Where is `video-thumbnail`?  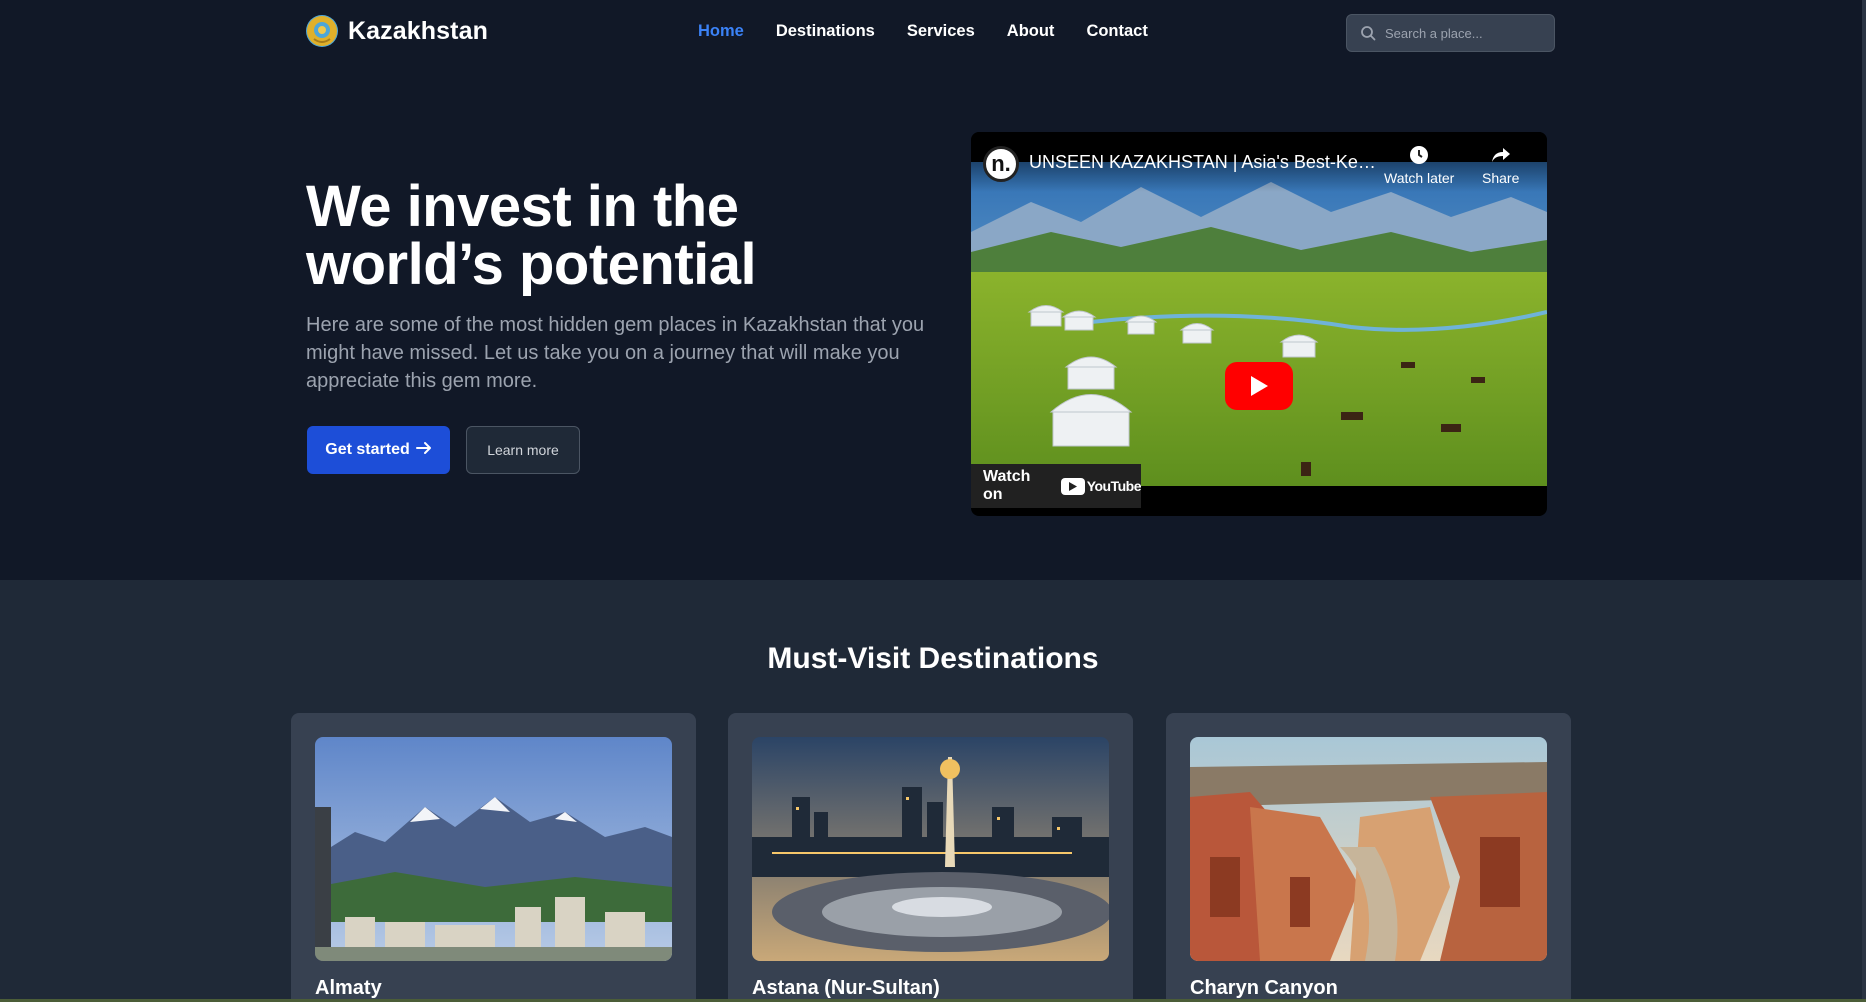
video-thumbnail is located at coordinates (1259, 324).